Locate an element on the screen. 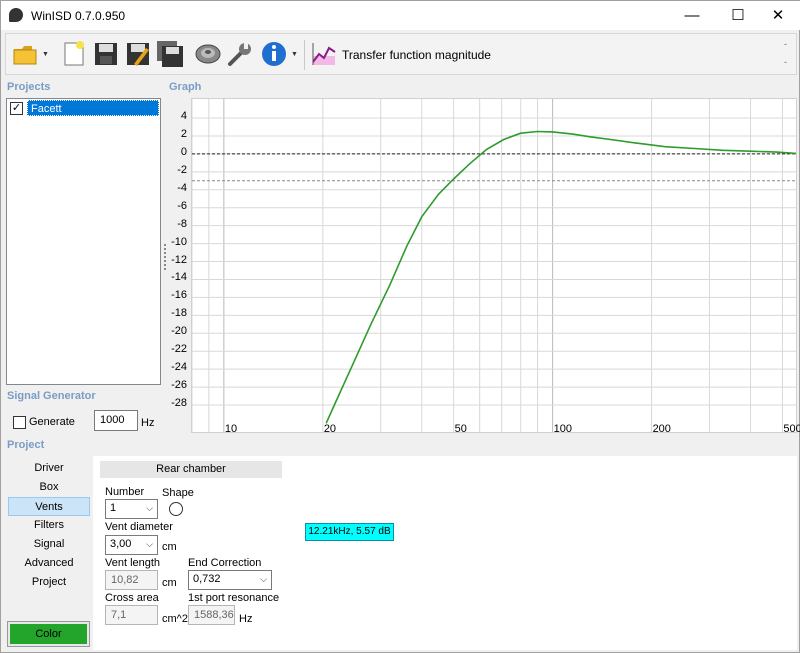 Image resolution: width=800 pixels, height=653 pixels. driver-speaker-icon is located at coordinates (208, 54).